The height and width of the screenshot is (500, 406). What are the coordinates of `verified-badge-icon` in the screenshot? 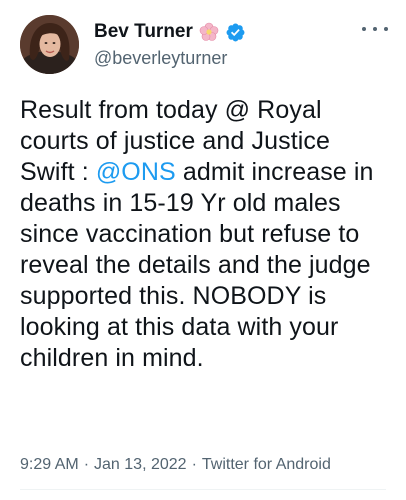 It's located at (235, 32).